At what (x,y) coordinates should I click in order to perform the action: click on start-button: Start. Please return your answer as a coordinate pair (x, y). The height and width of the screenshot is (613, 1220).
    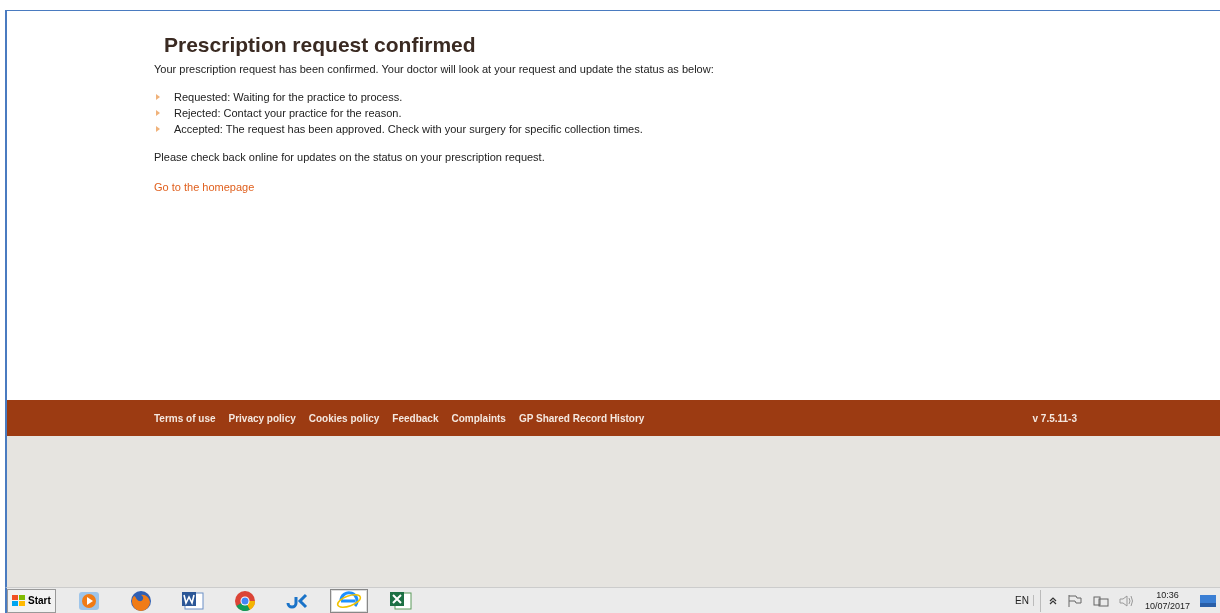
    Looking at the image, I should click on (31, 600).